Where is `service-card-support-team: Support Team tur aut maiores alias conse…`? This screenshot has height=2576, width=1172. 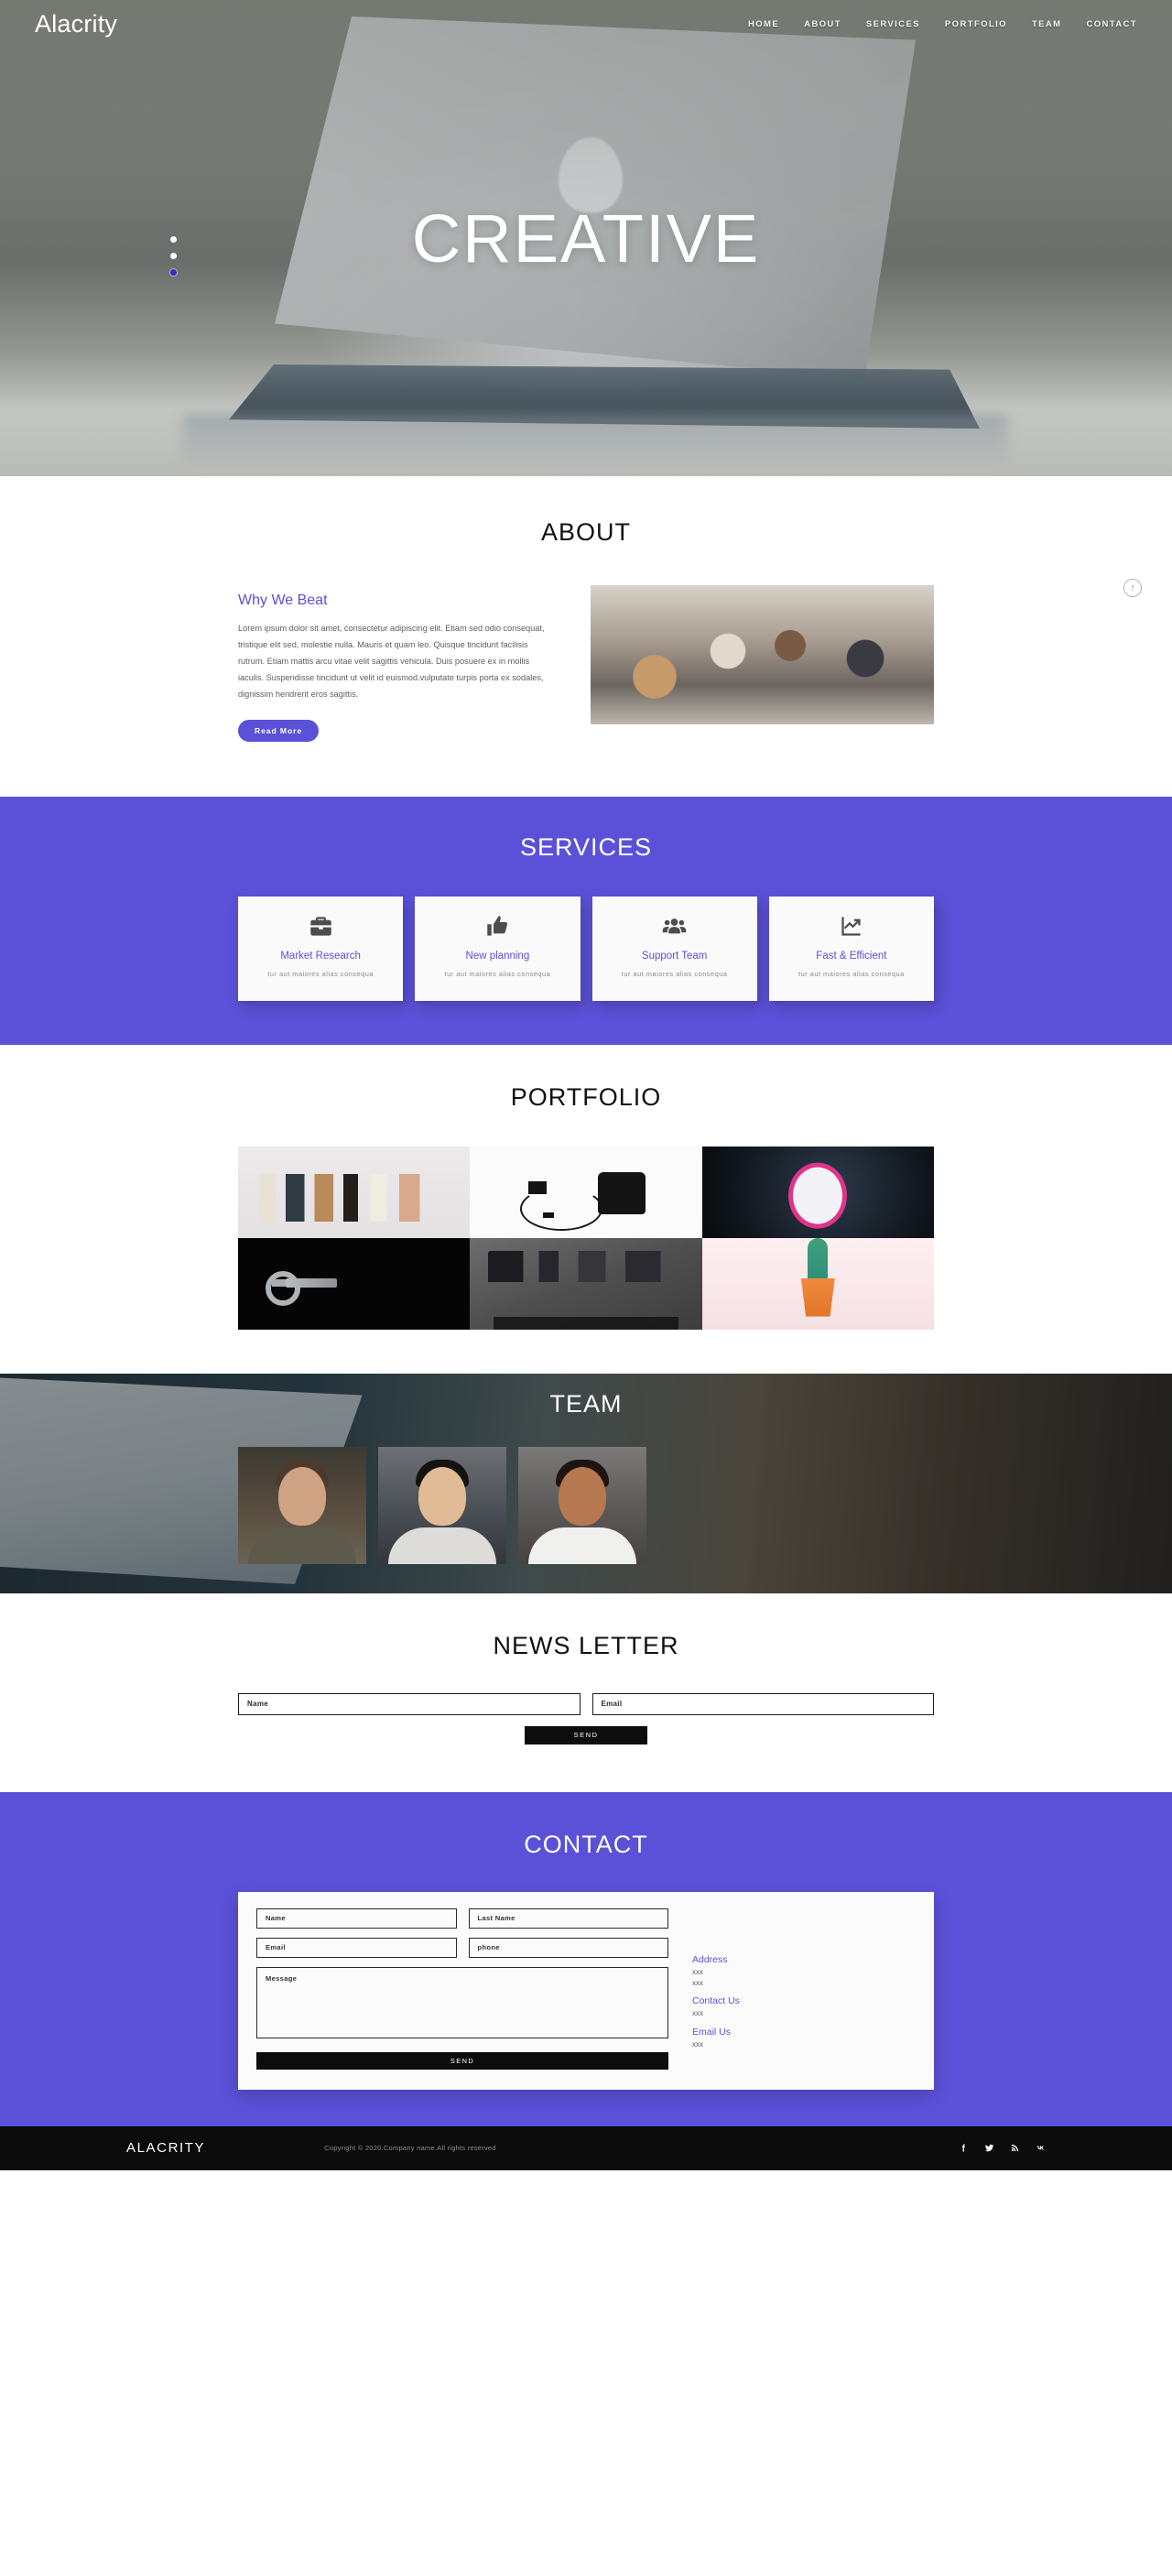
service-card-support-team: Support Team tur aut maiores alias conse… is located at coordinates (674, 948).